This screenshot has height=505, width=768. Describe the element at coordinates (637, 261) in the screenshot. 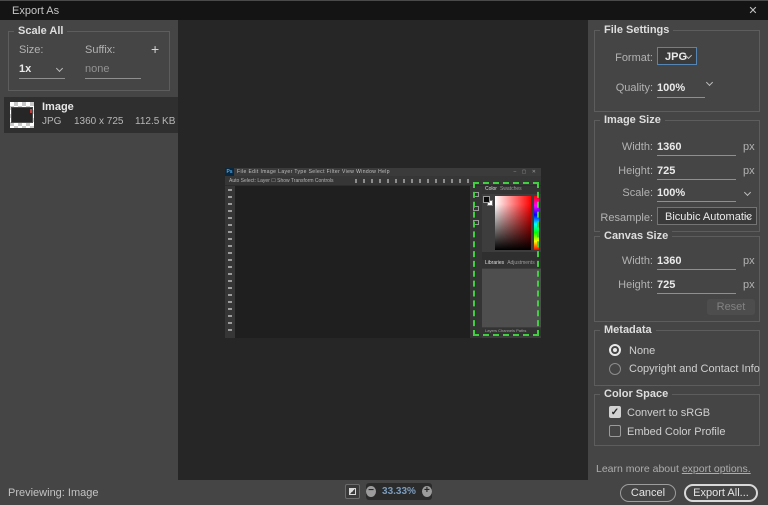

I see `canvas-width-label: Width:` at that location.